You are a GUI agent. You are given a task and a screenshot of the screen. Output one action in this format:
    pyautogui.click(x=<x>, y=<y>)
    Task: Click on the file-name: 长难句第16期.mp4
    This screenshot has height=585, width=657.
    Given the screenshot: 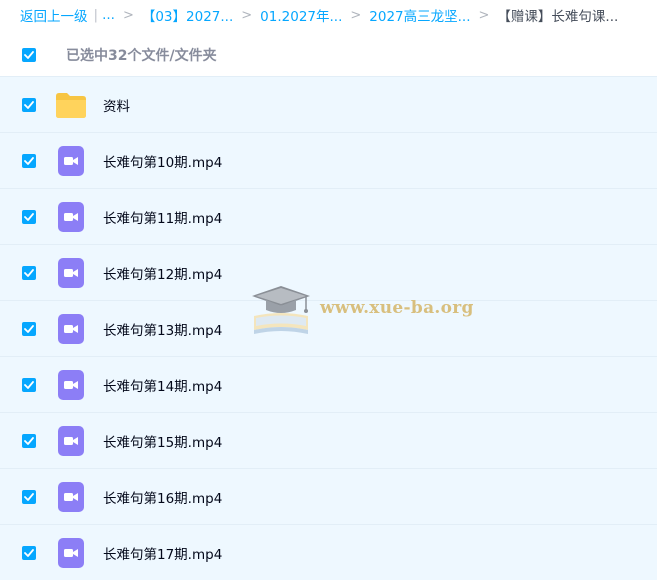 What is the action you would take?
    pyautogui.click(x=162, y=497)
    